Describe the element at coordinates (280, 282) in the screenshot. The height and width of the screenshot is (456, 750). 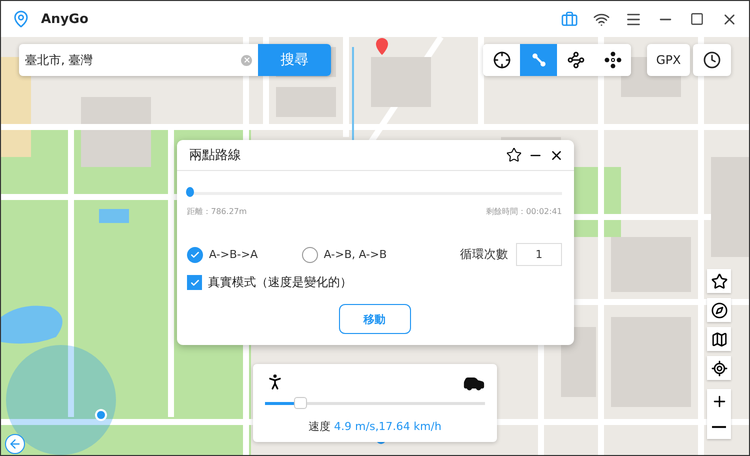
I see `checkbox-label: 真實模式（速度是變化的）` at that location.